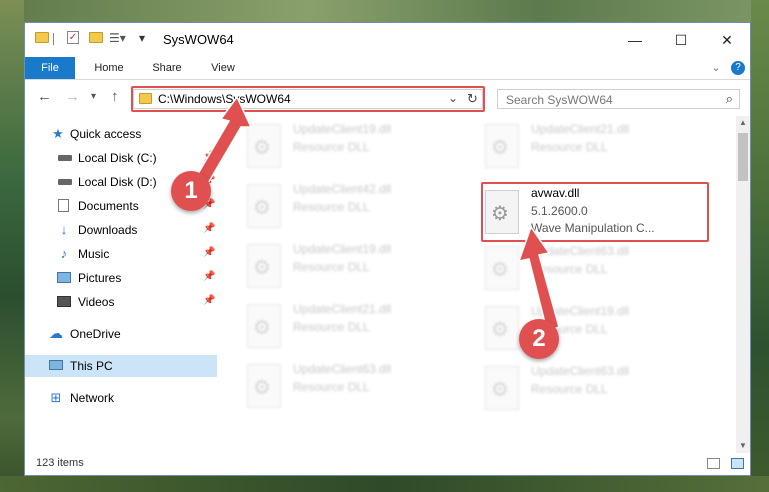 The width and height of the screenshot is (769, 492). Describe the element at coordinates (42, 37) in the screenshot. I see `folder-icon` at that location.